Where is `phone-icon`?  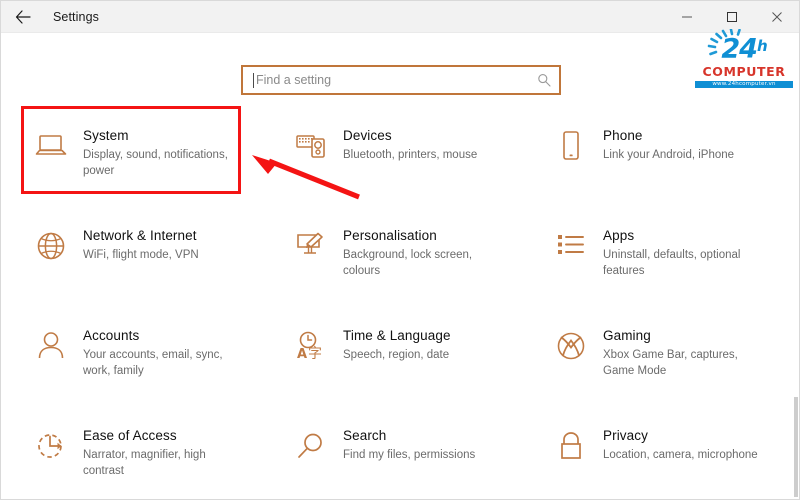 phone-icon is located at coordinates (571, 146).